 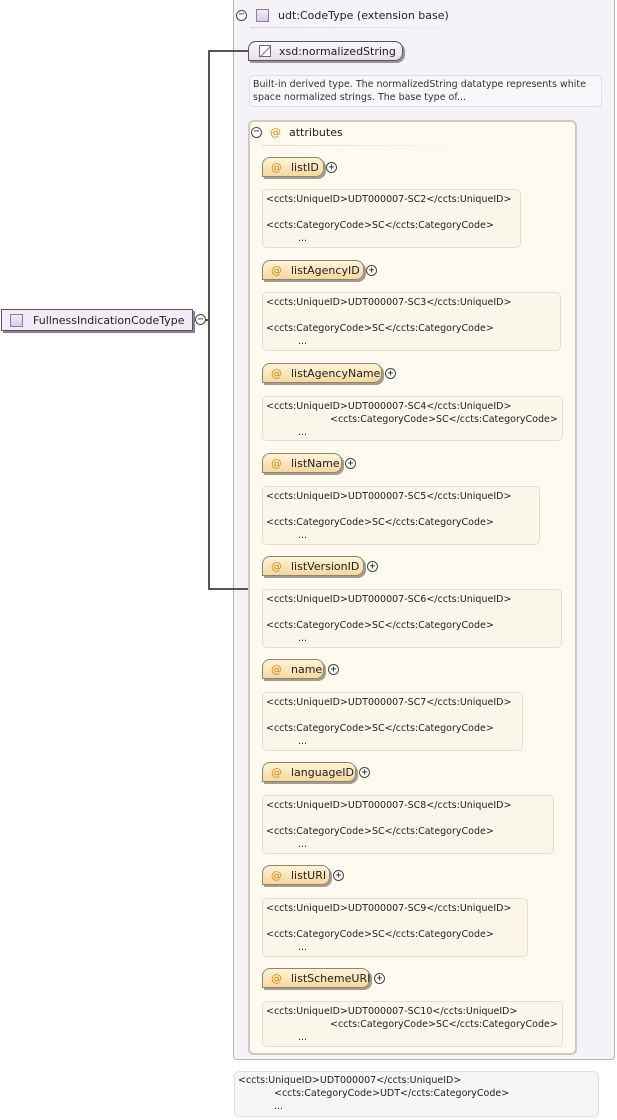 I want to click on base-type-node: xsd:normalizedString, so click(x=325, y=51).